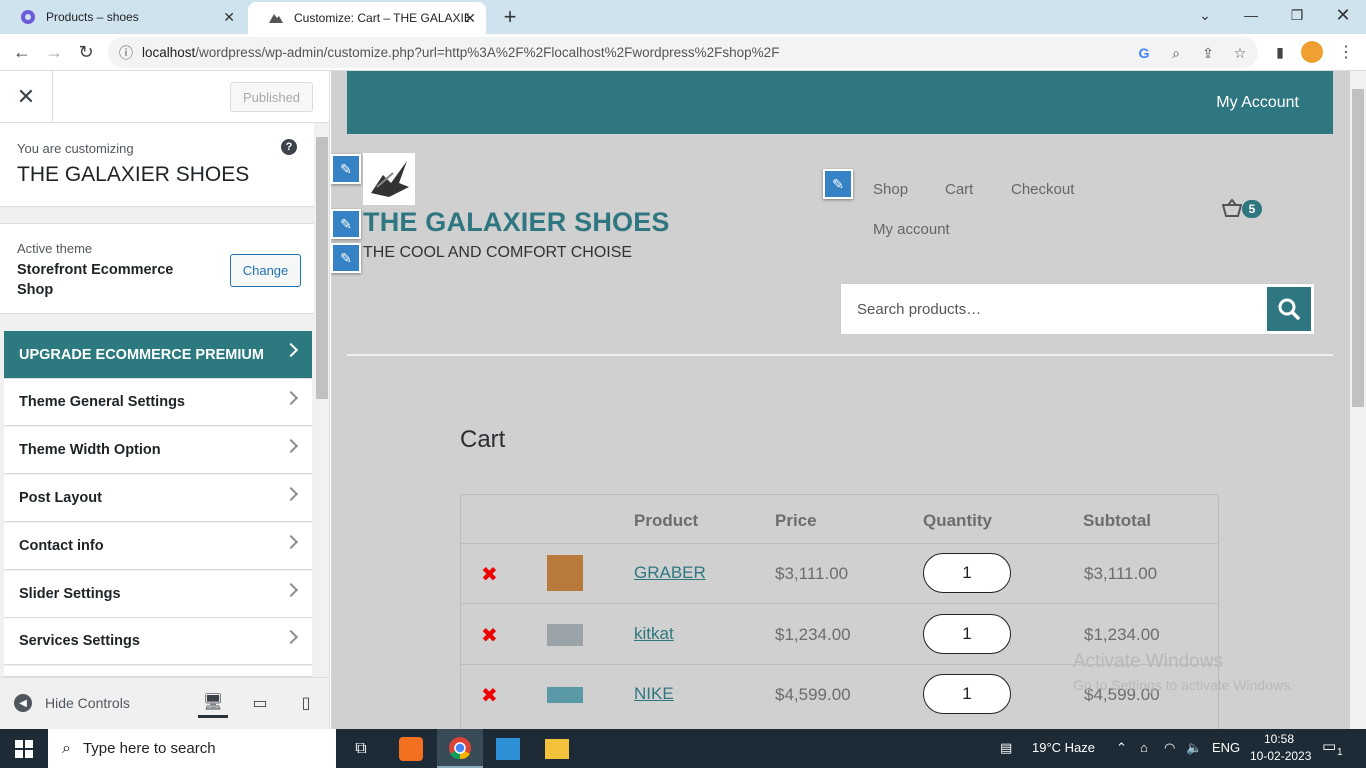  What do you see at coordinates (26, 97) in the screenshot?
I see `close-customizer-icon: ✕` at bounding box center [26, 97].